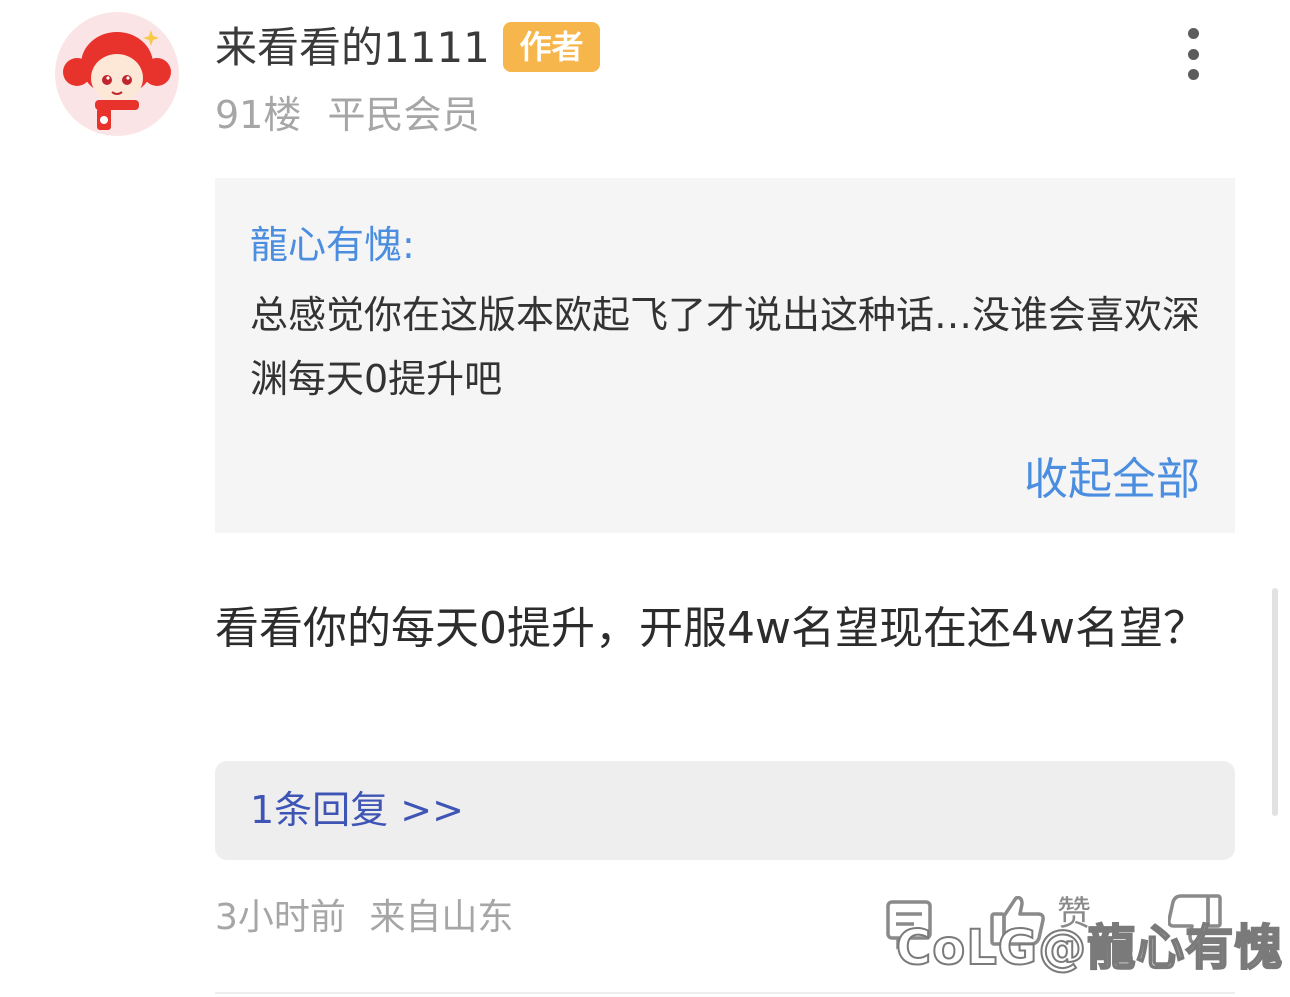  What do you see at coordinates (551, 47) in the screenshot?
I see `author-badge: 作者` at bounding box center [551, 47].